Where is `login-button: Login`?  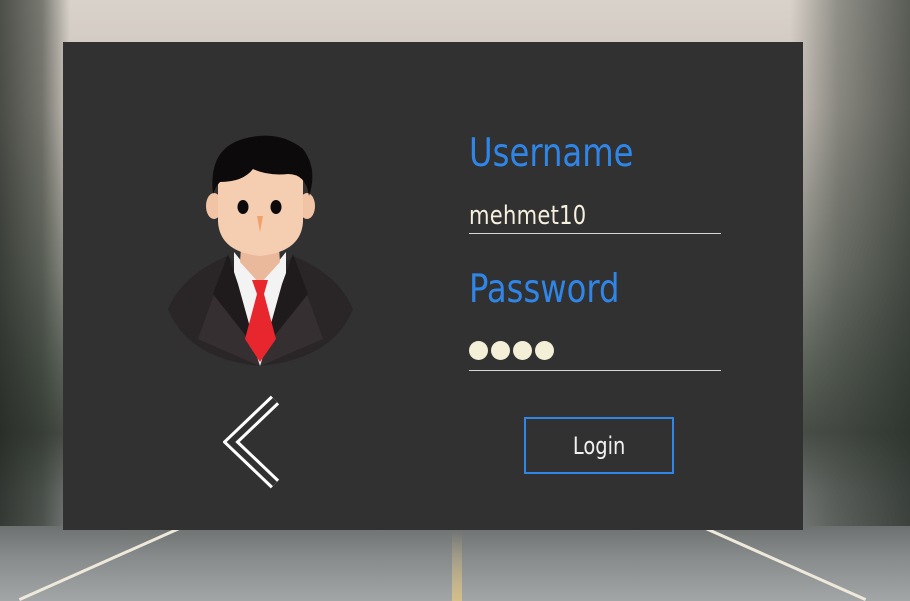
login-button: Login is located at coordinates (599, 445).